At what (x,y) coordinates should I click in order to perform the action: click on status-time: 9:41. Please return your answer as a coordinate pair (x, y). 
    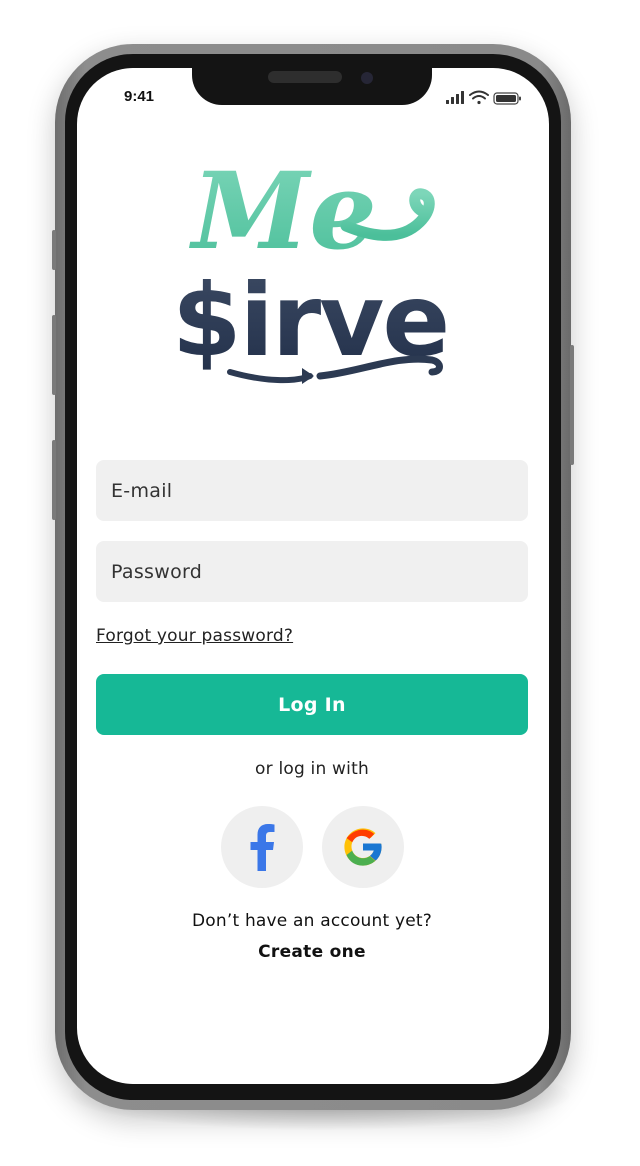
    Looking at the image, I should click on (139, 96).